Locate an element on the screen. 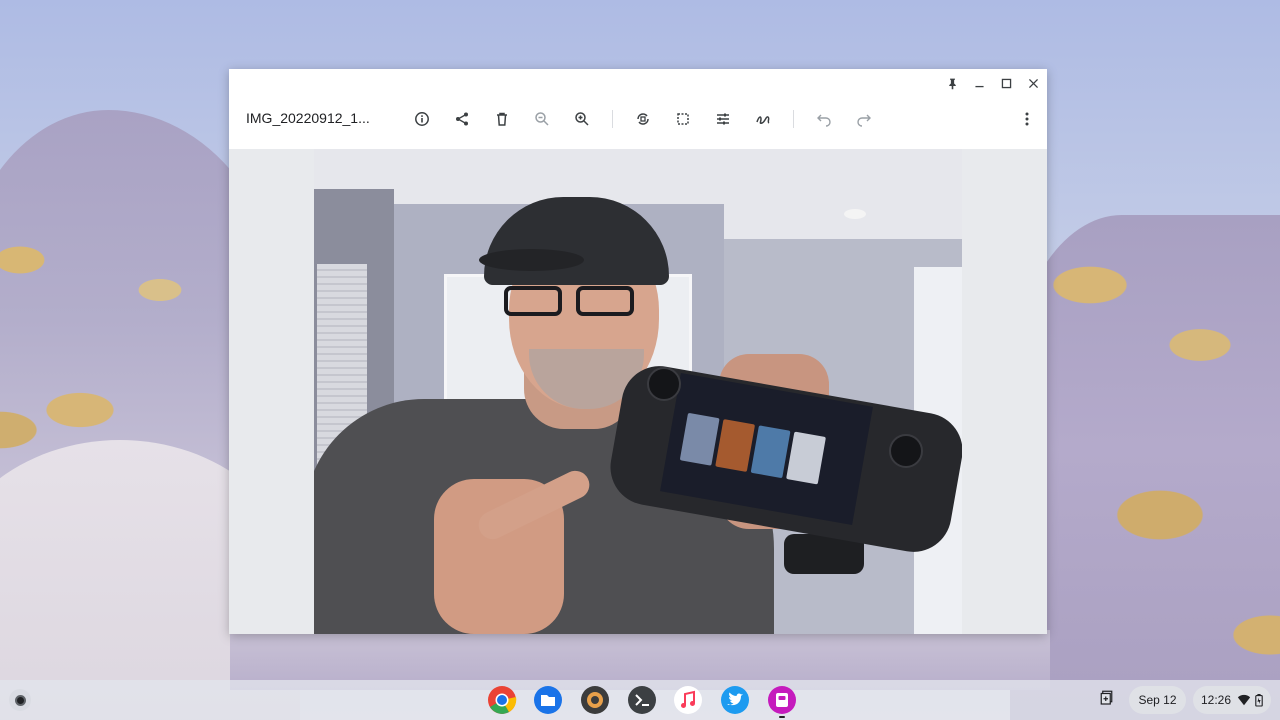 This screenshot has height=720, width=1280. zoom-out-icon is located at coordinates (542, 119).